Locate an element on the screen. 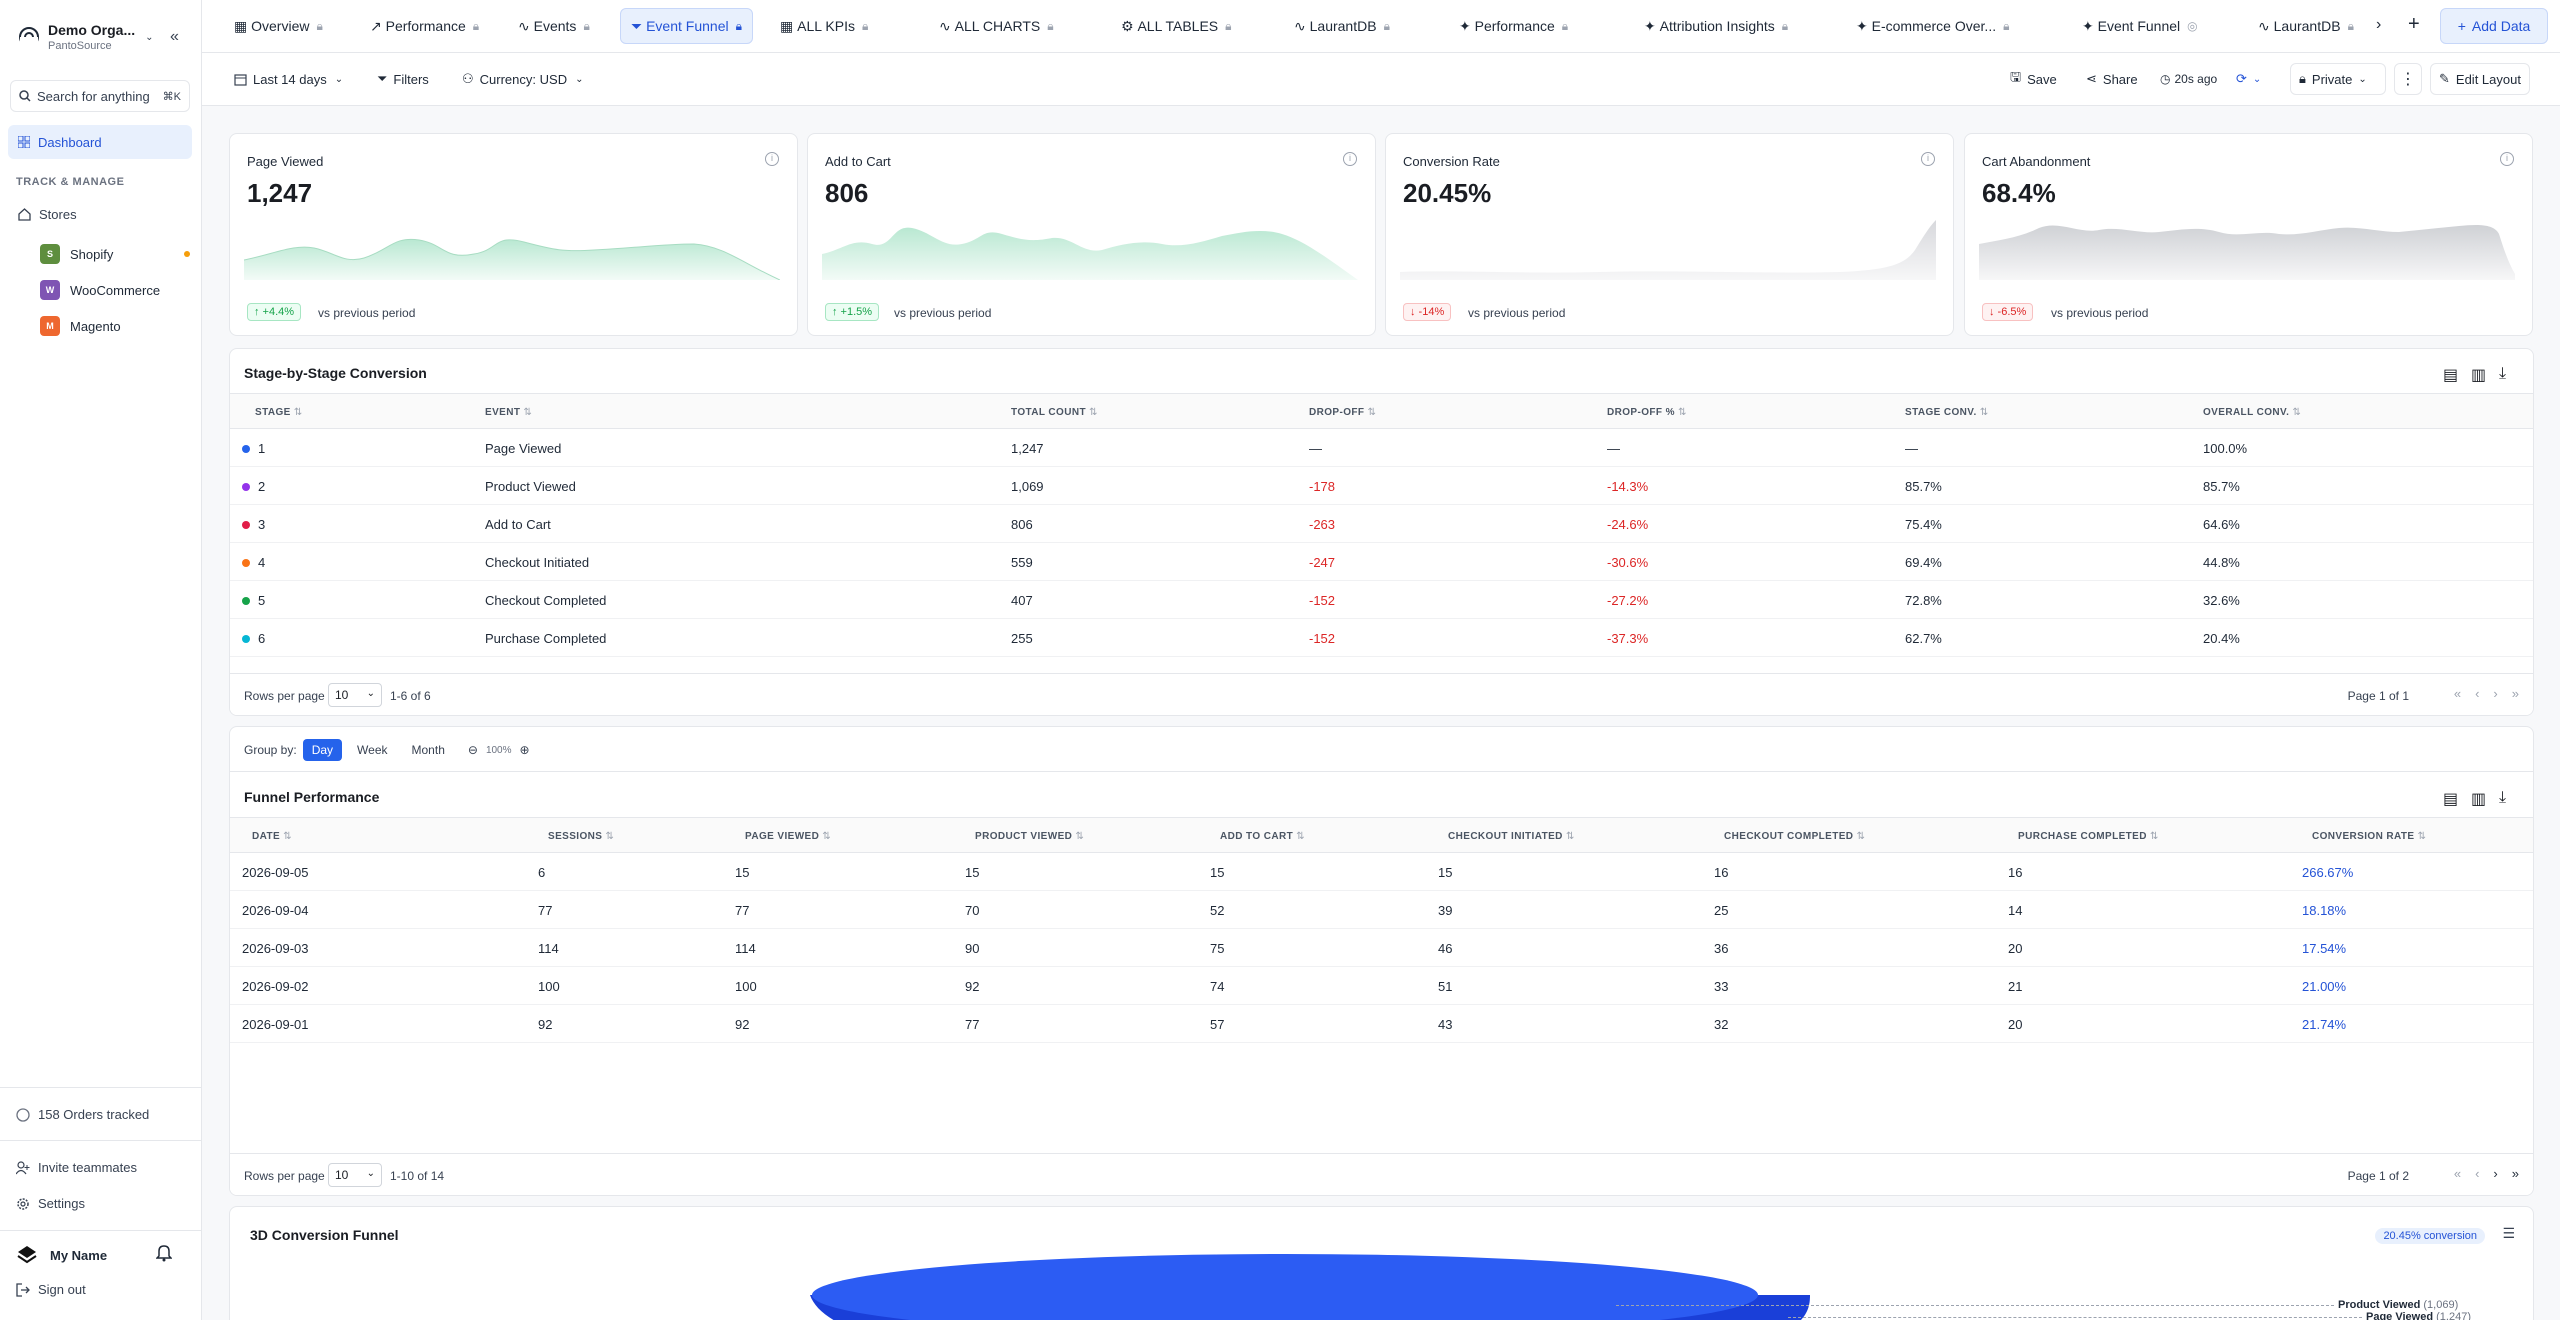  add-data-button: + Add Data is located at coordinates (2494, 26).